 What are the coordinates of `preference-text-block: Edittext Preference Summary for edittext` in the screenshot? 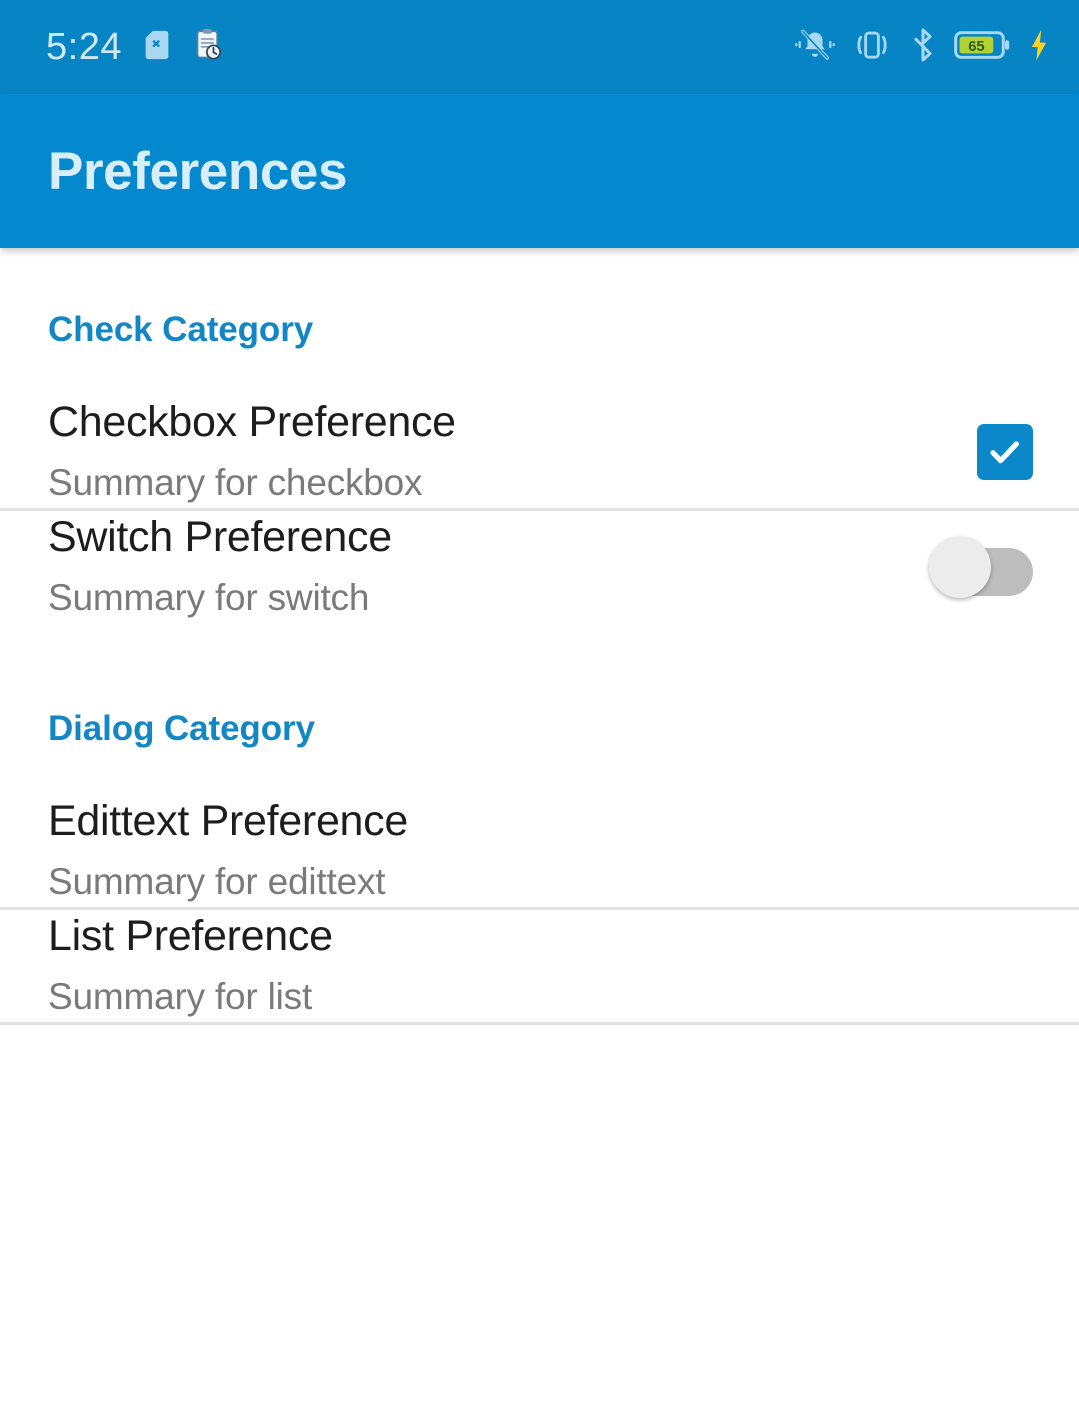 It's located at (540, 850).